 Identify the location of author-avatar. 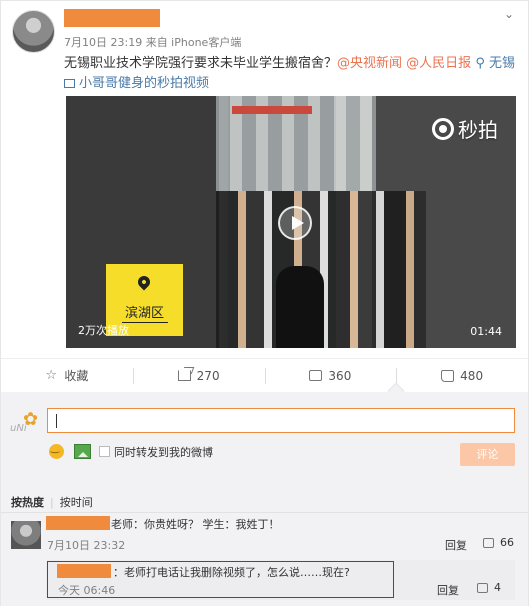
(33, 31).